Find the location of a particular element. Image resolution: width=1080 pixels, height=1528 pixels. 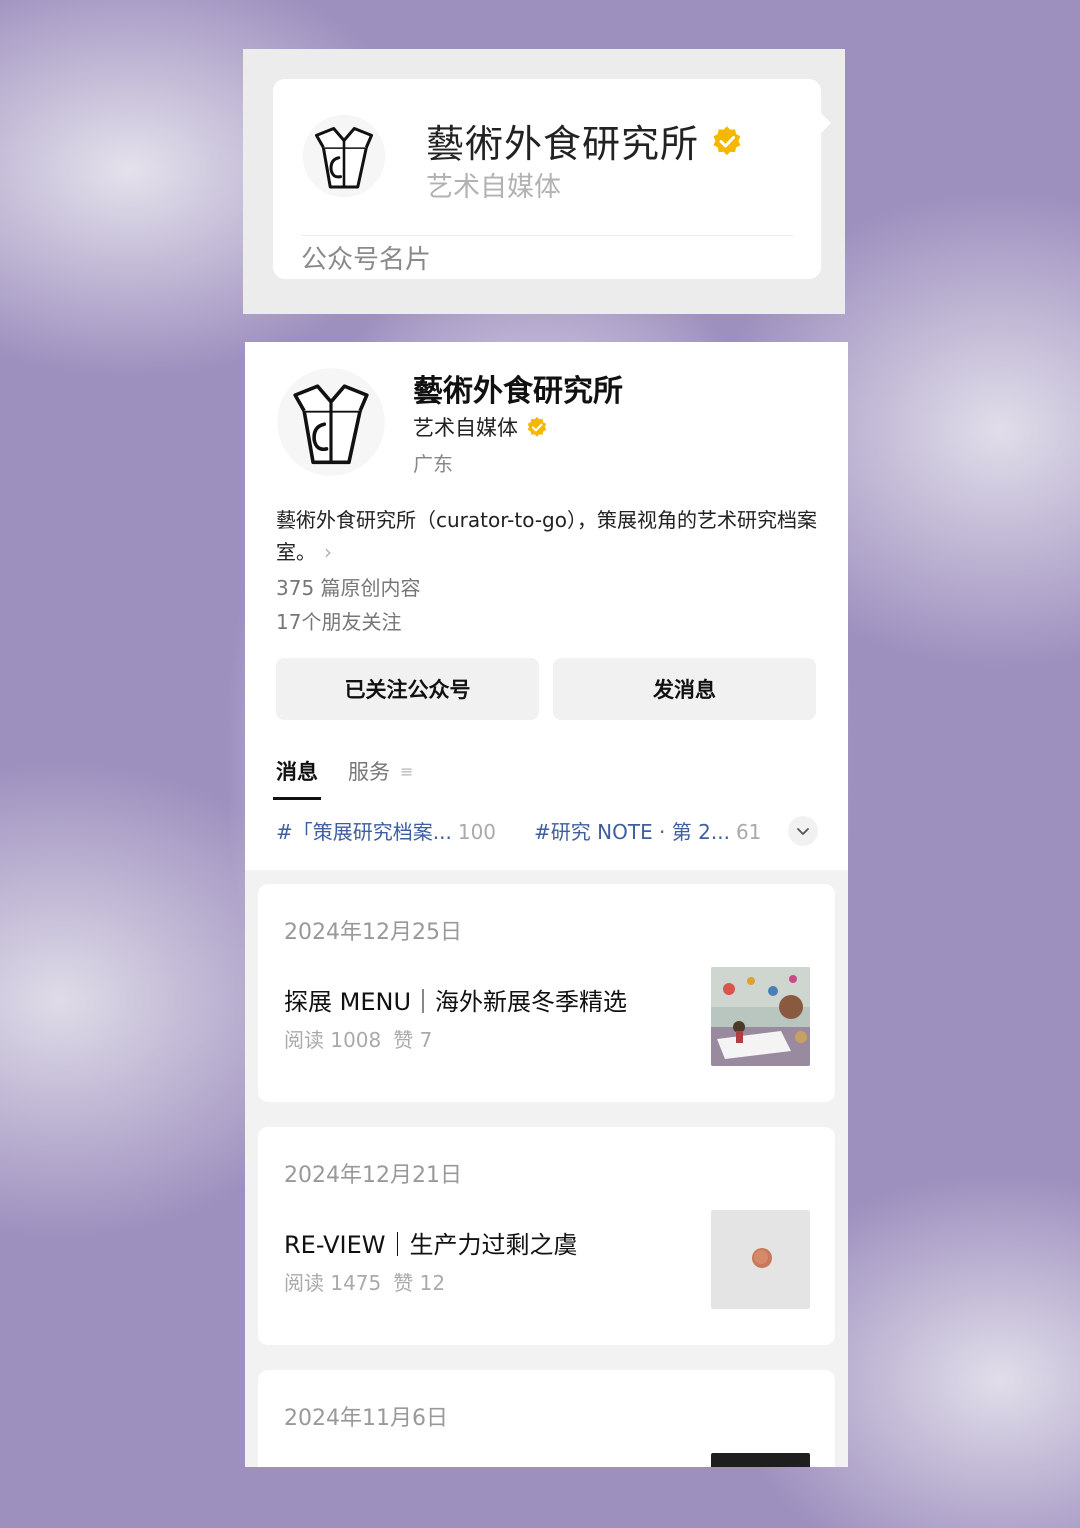

tag-item: #「策展研究档案... 100 is located at coordinates (386, 830).